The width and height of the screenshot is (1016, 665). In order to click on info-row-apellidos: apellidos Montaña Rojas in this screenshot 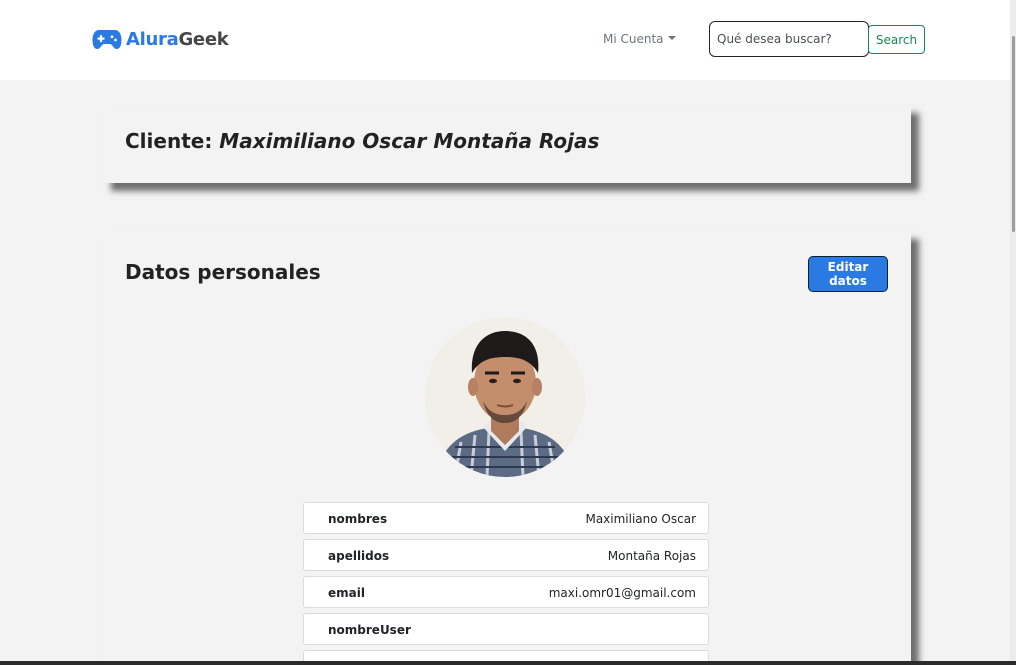, I will do `click(506, 555)`.